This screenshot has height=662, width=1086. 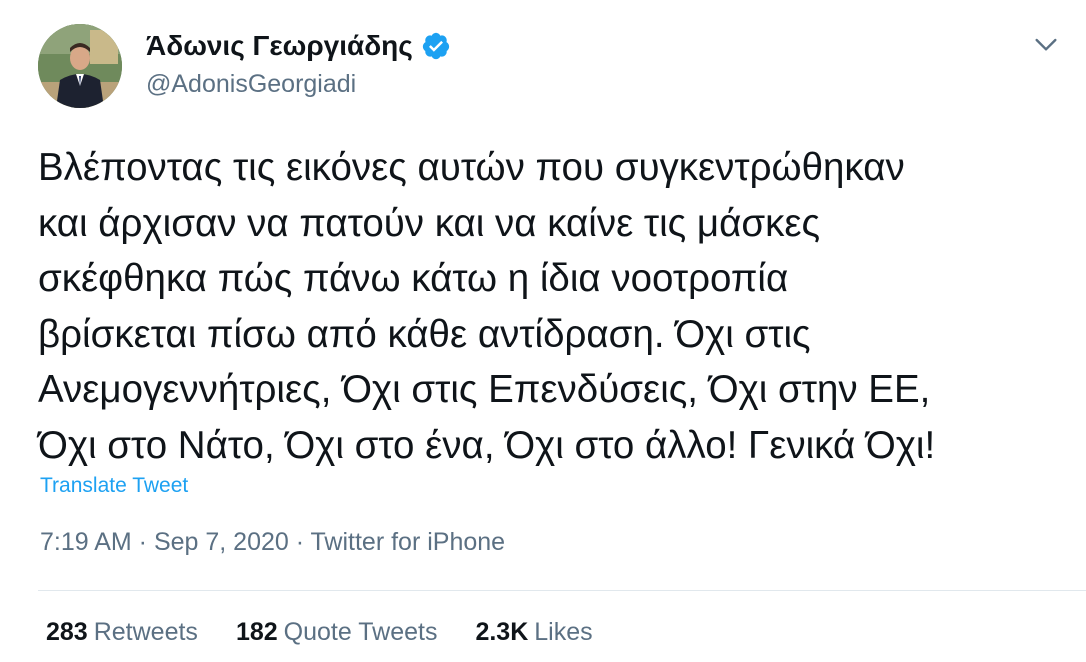 I want to click on author-name-text: Άδωνις Γεωργιάδης, so click(x=279, y=45).